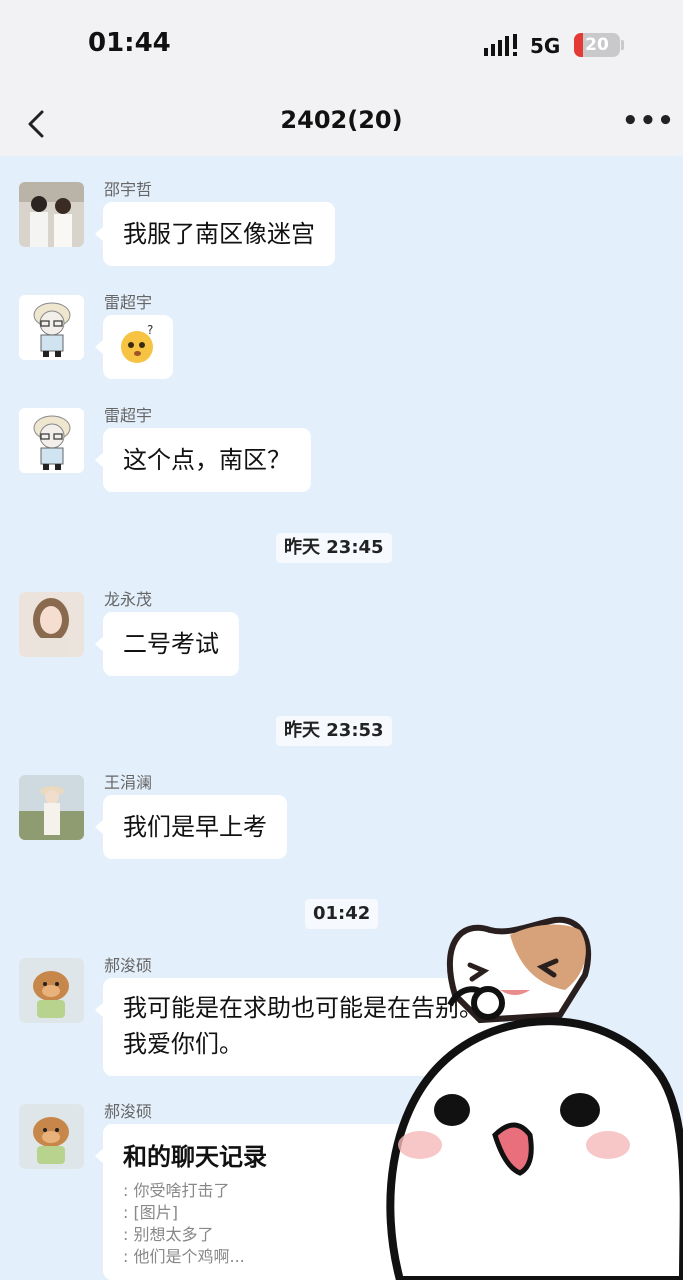 This screenshot has width=683, height=1280. I want to click on message-bubble: 我服了南区像迷宫, so click(215, 234).